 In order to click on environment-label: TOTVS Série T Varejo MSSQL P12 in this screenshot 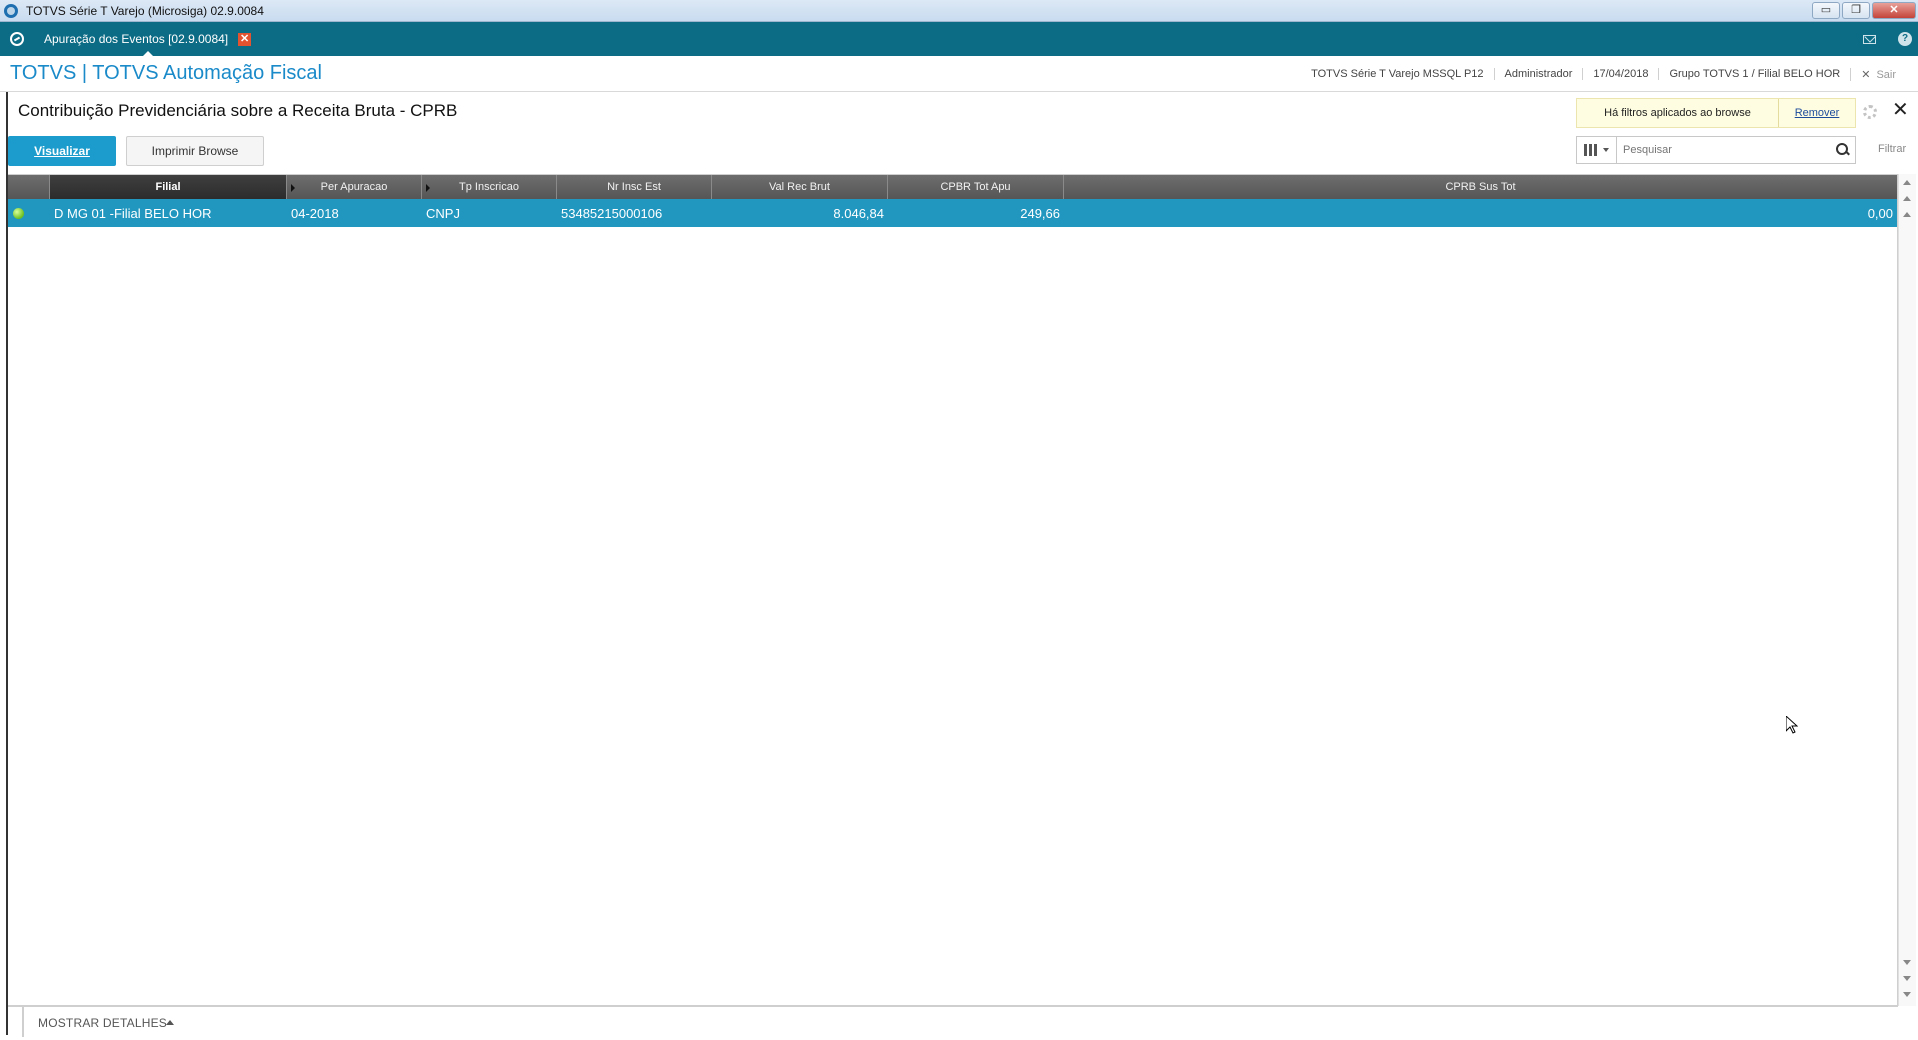, I will do `click(1397, 74)`.